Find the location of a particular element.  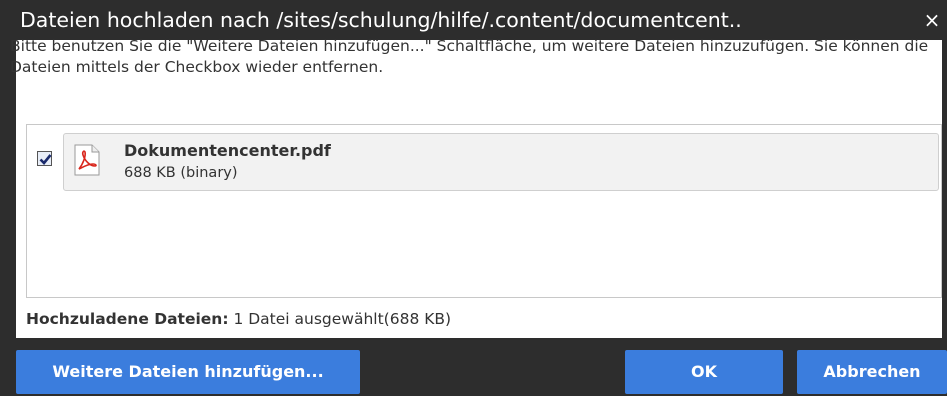

file-size: 688 KB (binary) is located at coordinates (181, 173).